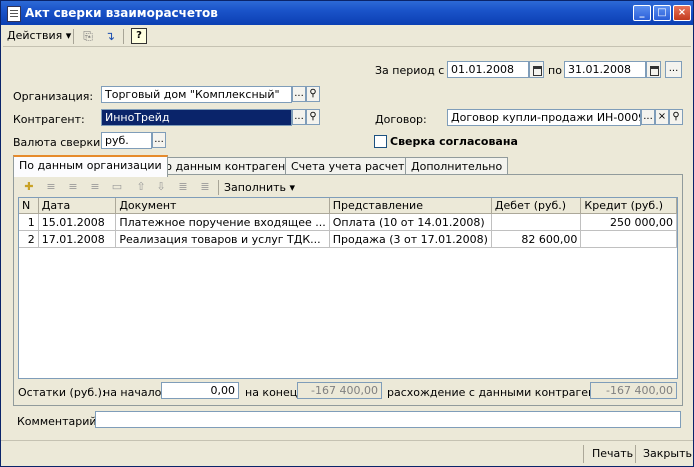 The width and height of the screenshot is (694, 467). What do you see at coordinates (662, 13) in the screenshot?
I see `maximize-button: □` at bounding box center [662, 13].